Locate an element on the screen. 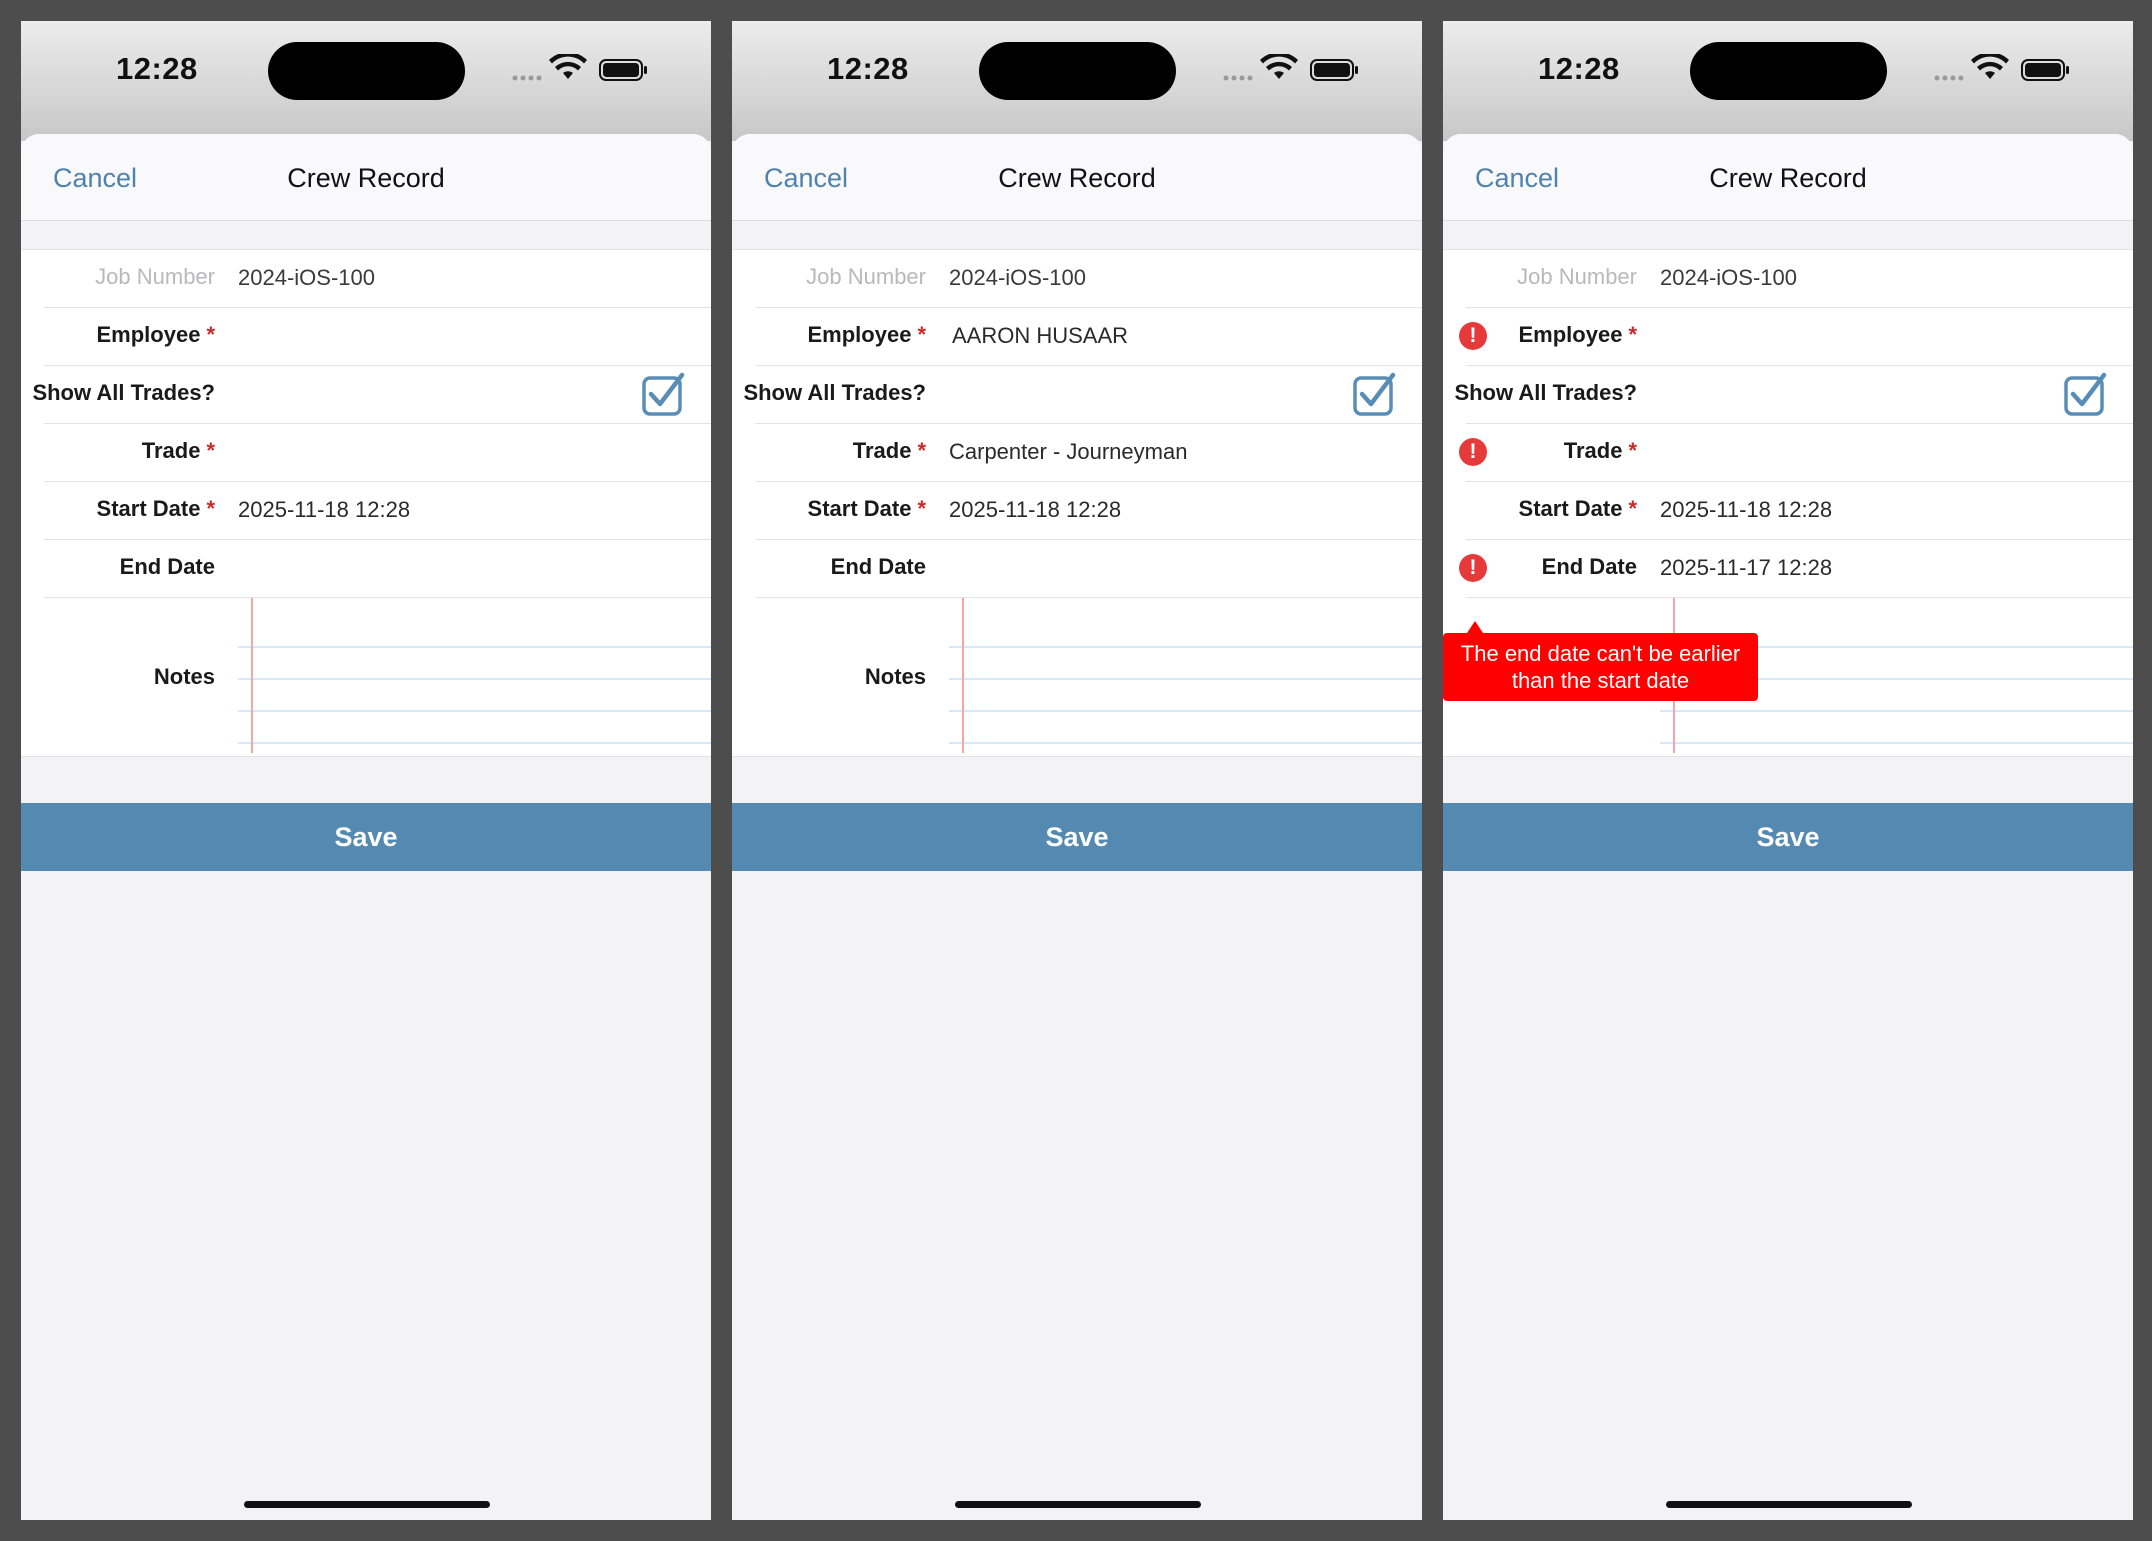 The image size is (2152, 1541). trade-label: Trade * is located at coordinates (889, 450).